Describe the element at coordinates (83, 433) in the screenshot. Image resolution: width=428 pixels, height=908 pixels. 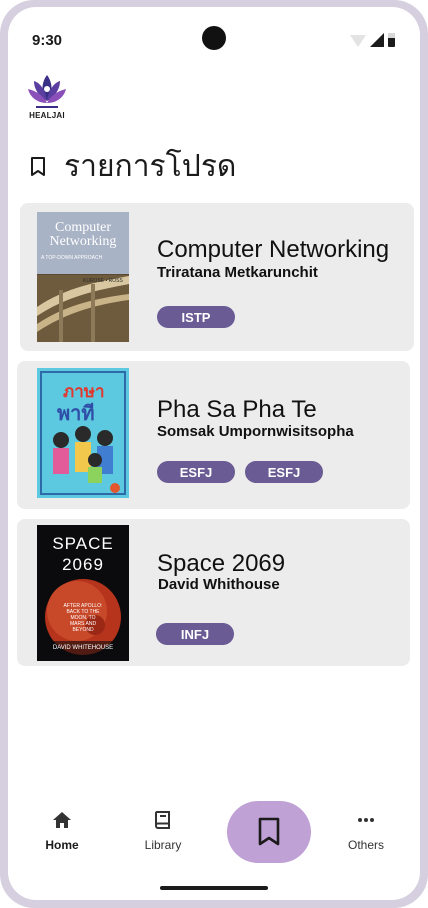
I see `book-cover: ภาษา พาที` at that location.